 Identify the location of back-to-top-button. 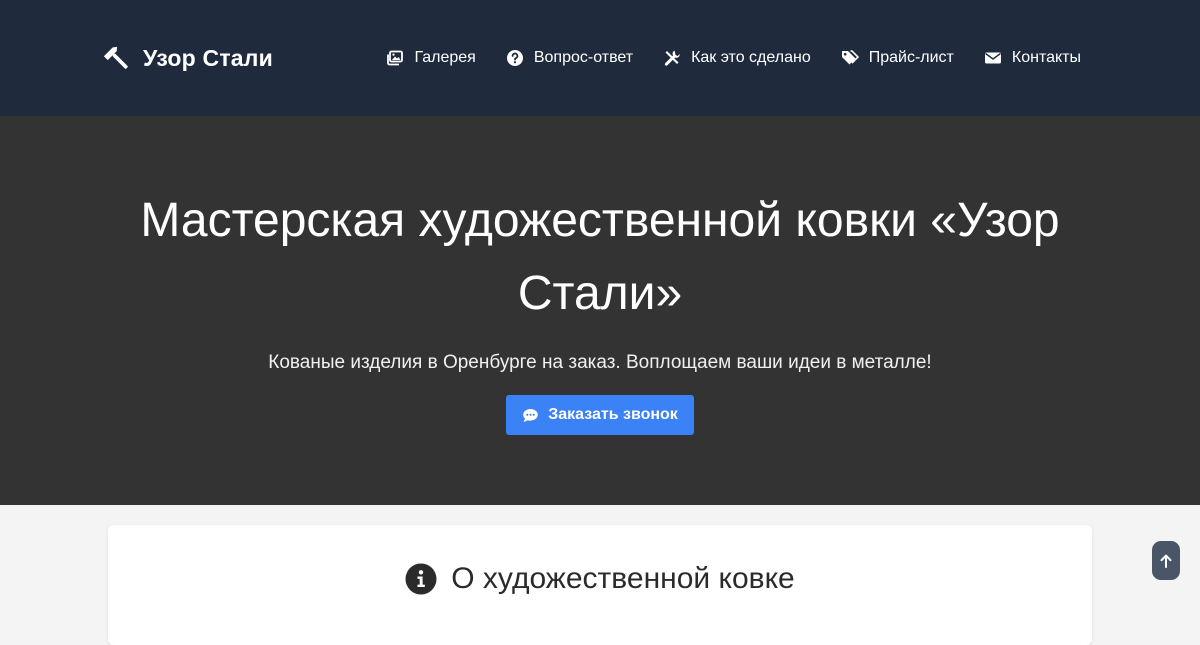
(1166, 560).